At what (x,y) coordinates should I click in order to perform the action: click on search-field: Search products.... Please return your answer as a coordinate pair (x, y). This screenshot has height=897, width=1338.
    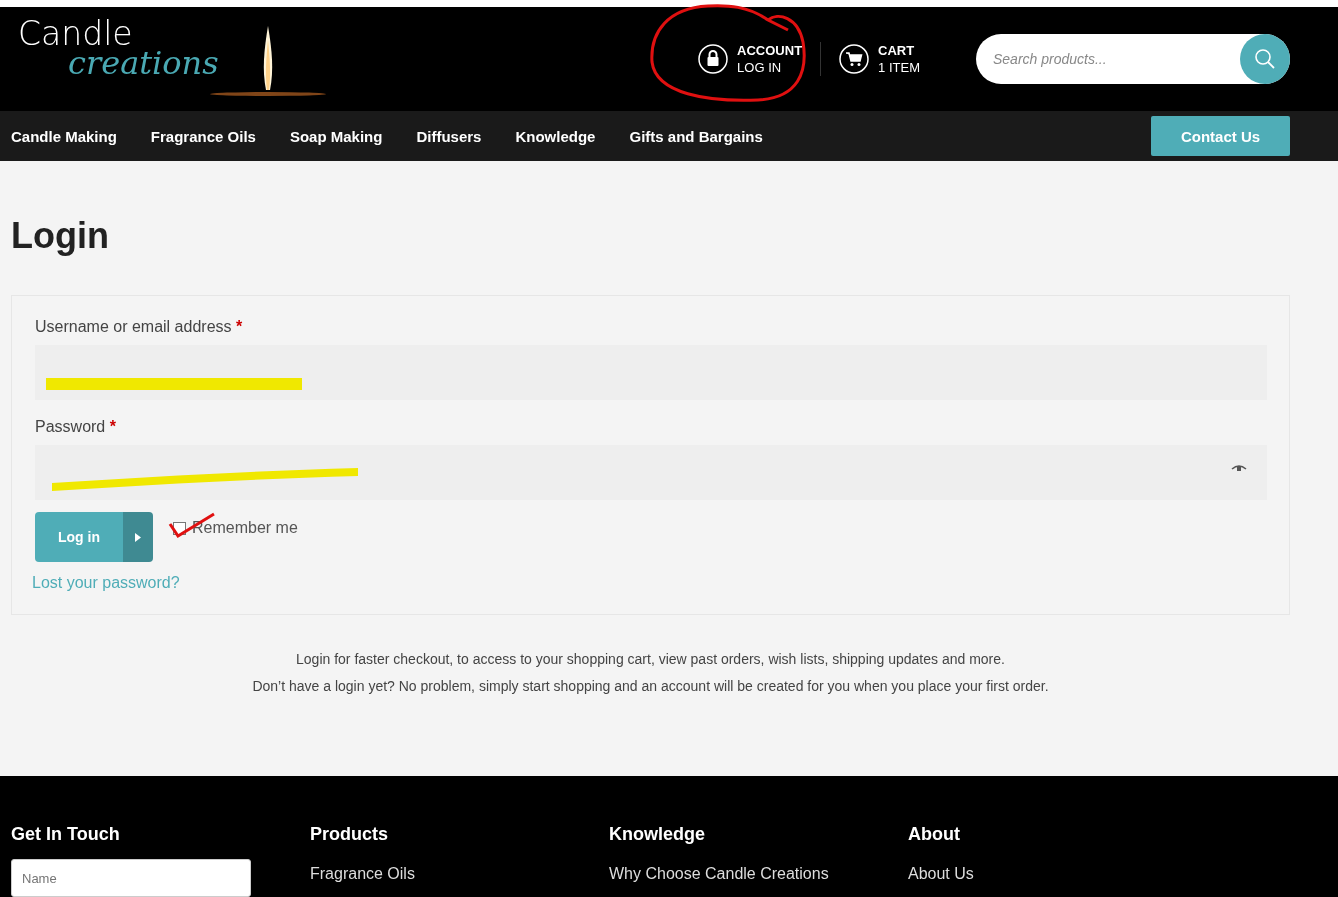
    Looking at the image, I should click on (1108, 59).